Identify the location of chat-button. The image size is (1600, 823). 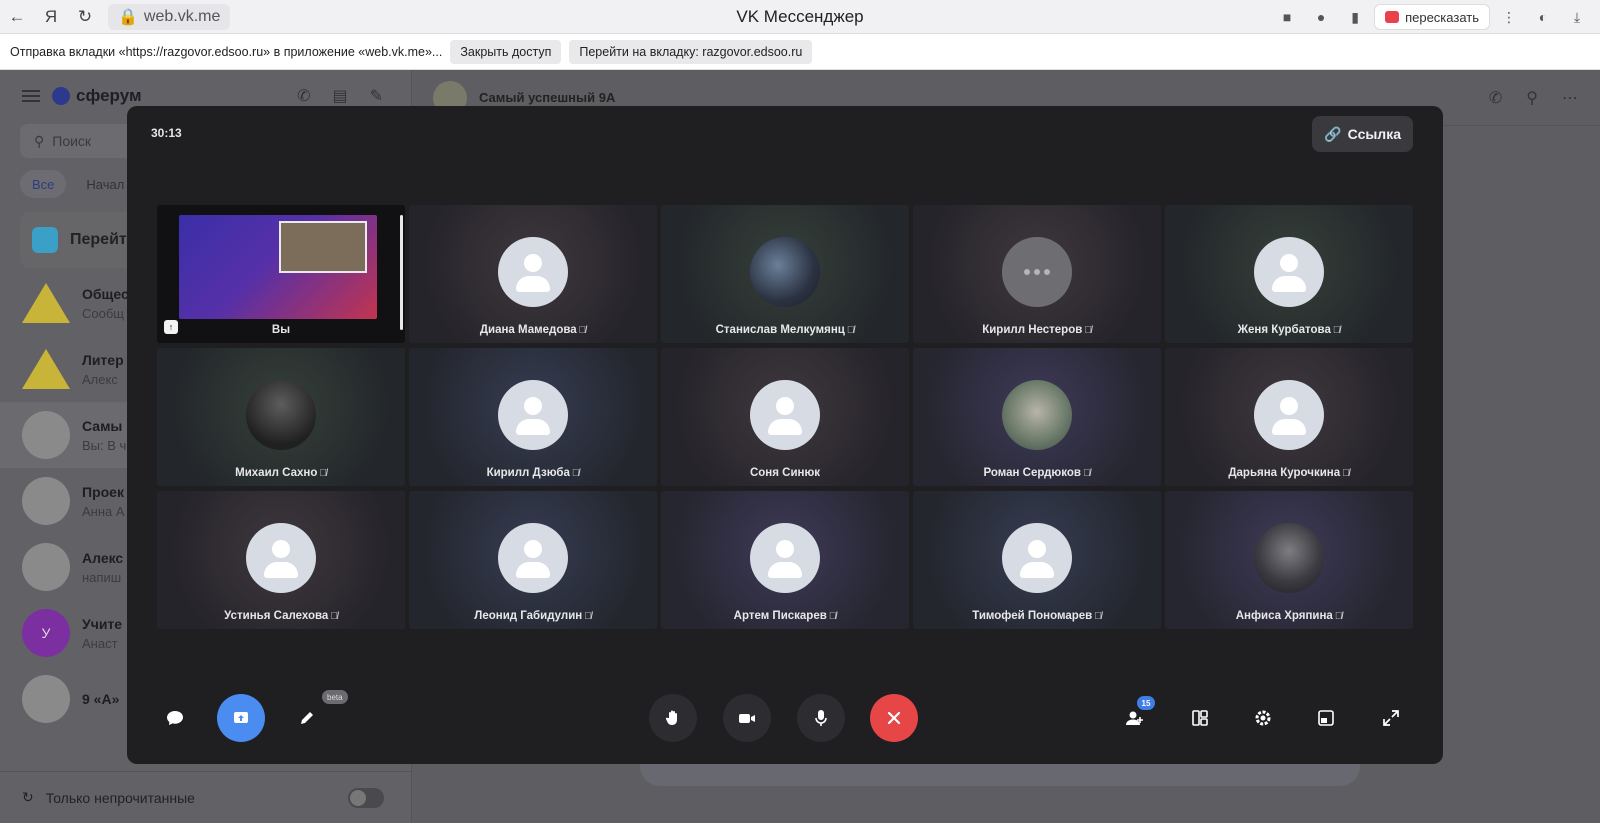
(175, 718).